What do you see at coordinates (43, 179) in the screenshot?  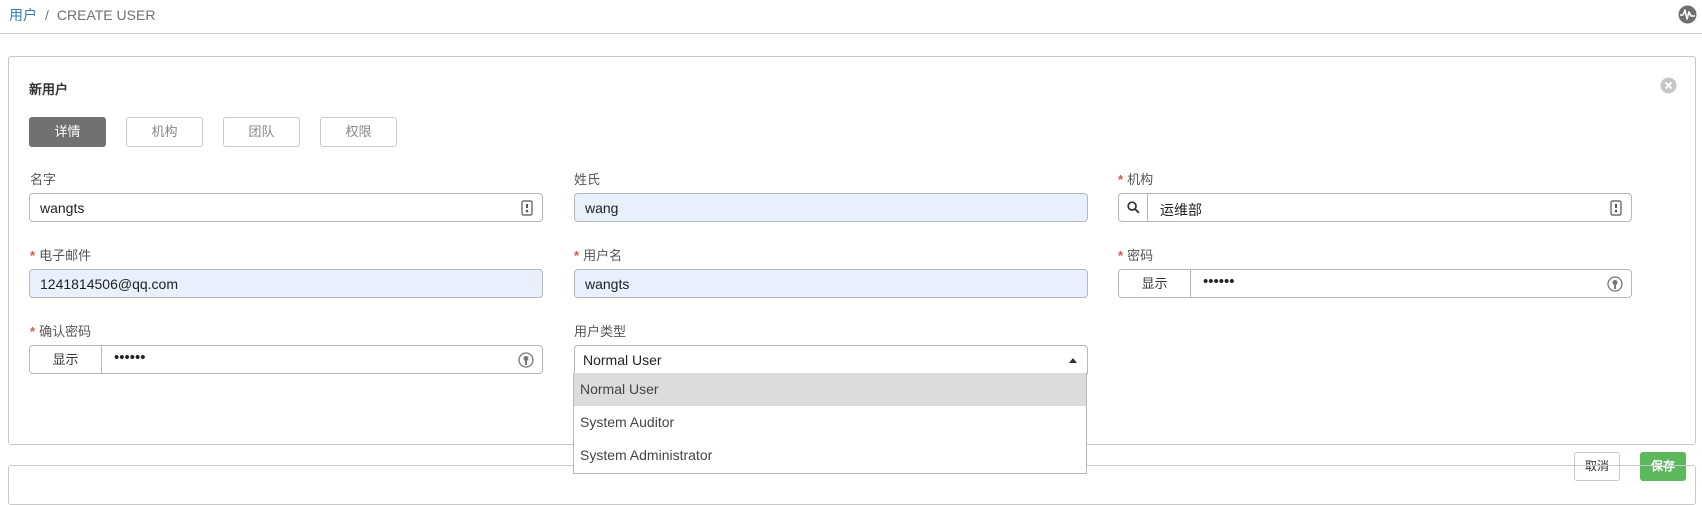 I see `first-name-label: 名字` at bounding box center [43, 179].